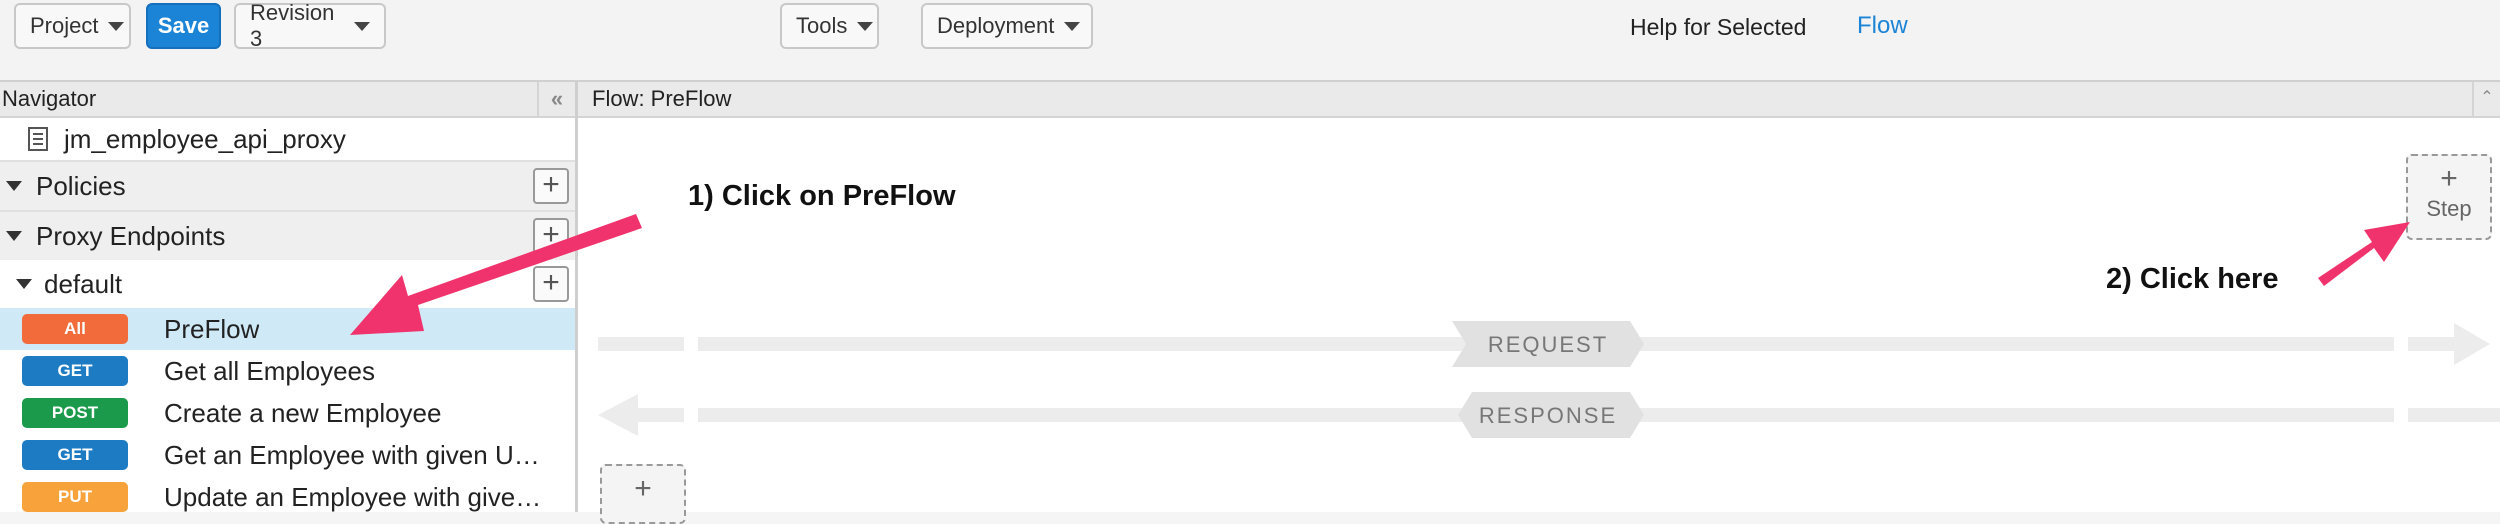 The width and height of the screenshot is (2500, 524). What do you see at coordinates (662, 98) in the screenshot?
I see `flow-title: Flow: PreFlow` at bounding box center [662, 98].